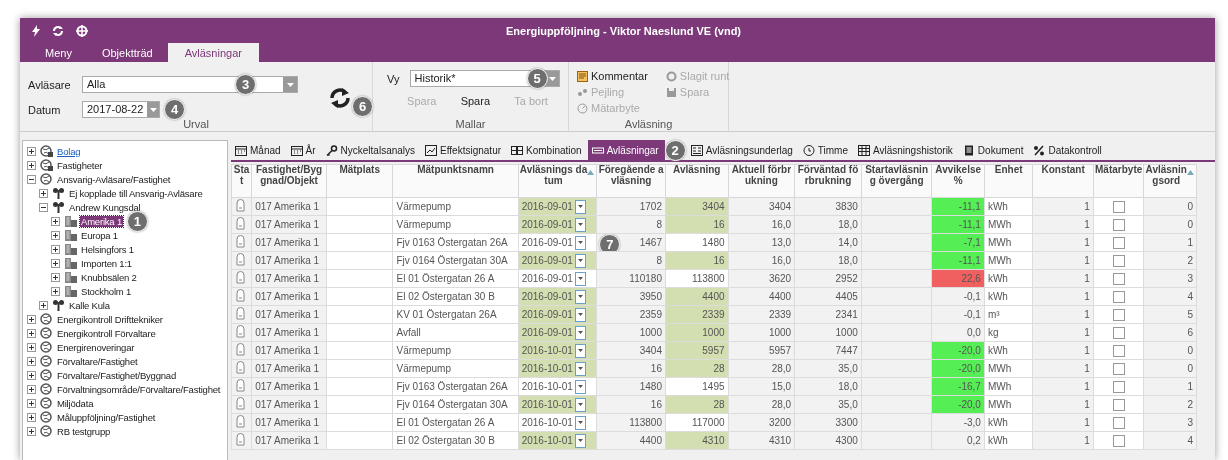 The height and width of the screenshot is (460, 1228). What do you see at coordinates (106, 291) in the screenshot?
I see `tree-item: Stockholm 1` at bounding box center [106, 291].